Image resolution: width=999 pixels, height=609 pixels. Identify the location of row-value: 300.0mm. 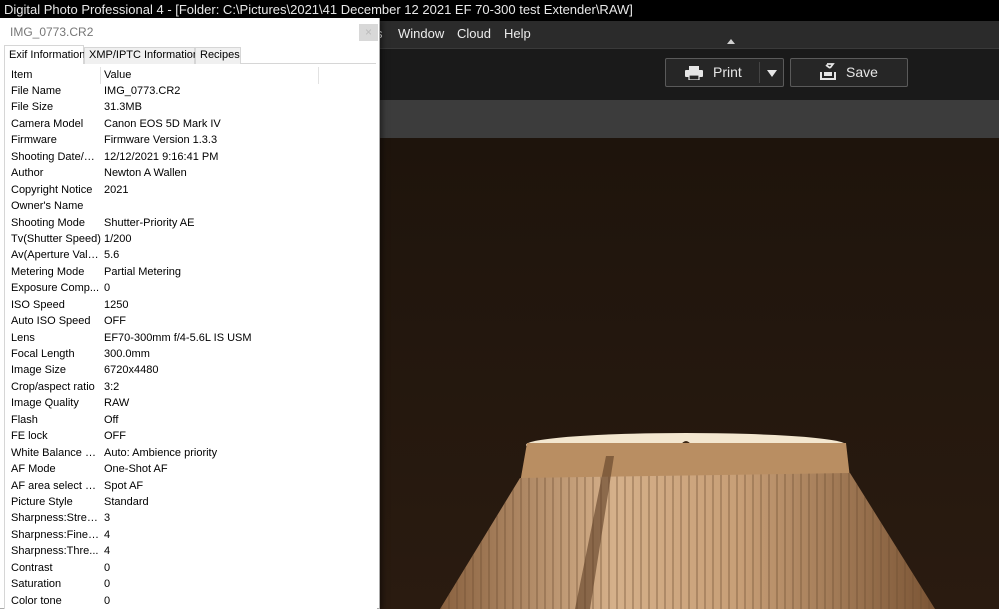
(127, 354).